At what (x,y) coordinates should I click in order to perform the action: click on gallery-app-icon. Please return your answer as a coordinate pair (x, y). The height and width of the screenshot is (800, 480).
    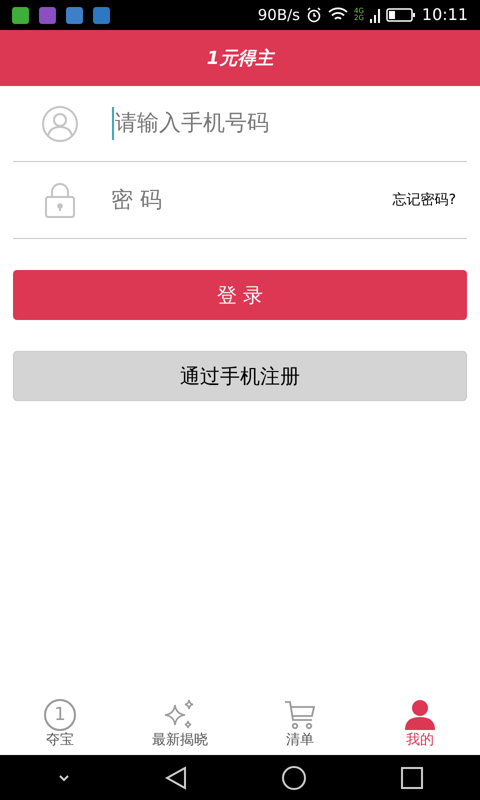
    Looking at the image, I should click on (47, 15).